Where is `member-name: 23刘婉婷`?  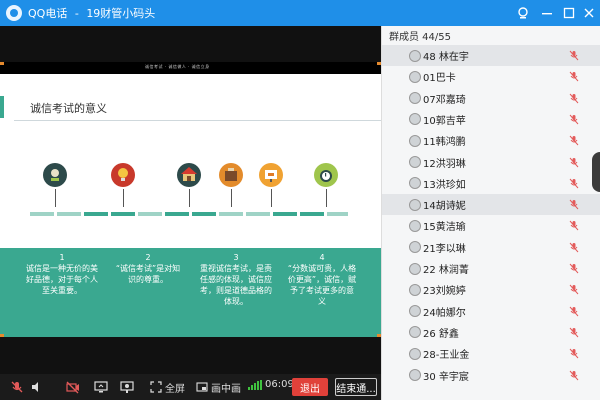
member-name: 23刘婉婷 is located at coordinates (444, 292).